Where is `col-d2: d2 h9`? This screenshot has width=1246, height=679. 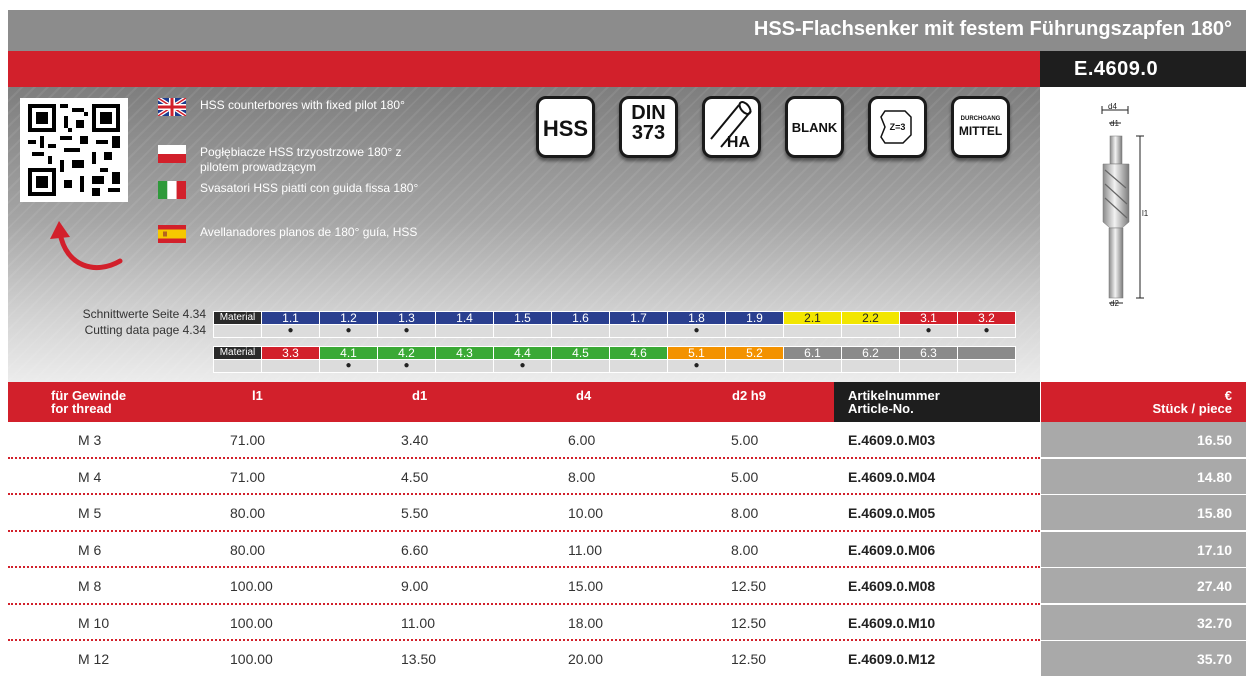
col-d2: d2 h9 is located at coordinates (749, 395).